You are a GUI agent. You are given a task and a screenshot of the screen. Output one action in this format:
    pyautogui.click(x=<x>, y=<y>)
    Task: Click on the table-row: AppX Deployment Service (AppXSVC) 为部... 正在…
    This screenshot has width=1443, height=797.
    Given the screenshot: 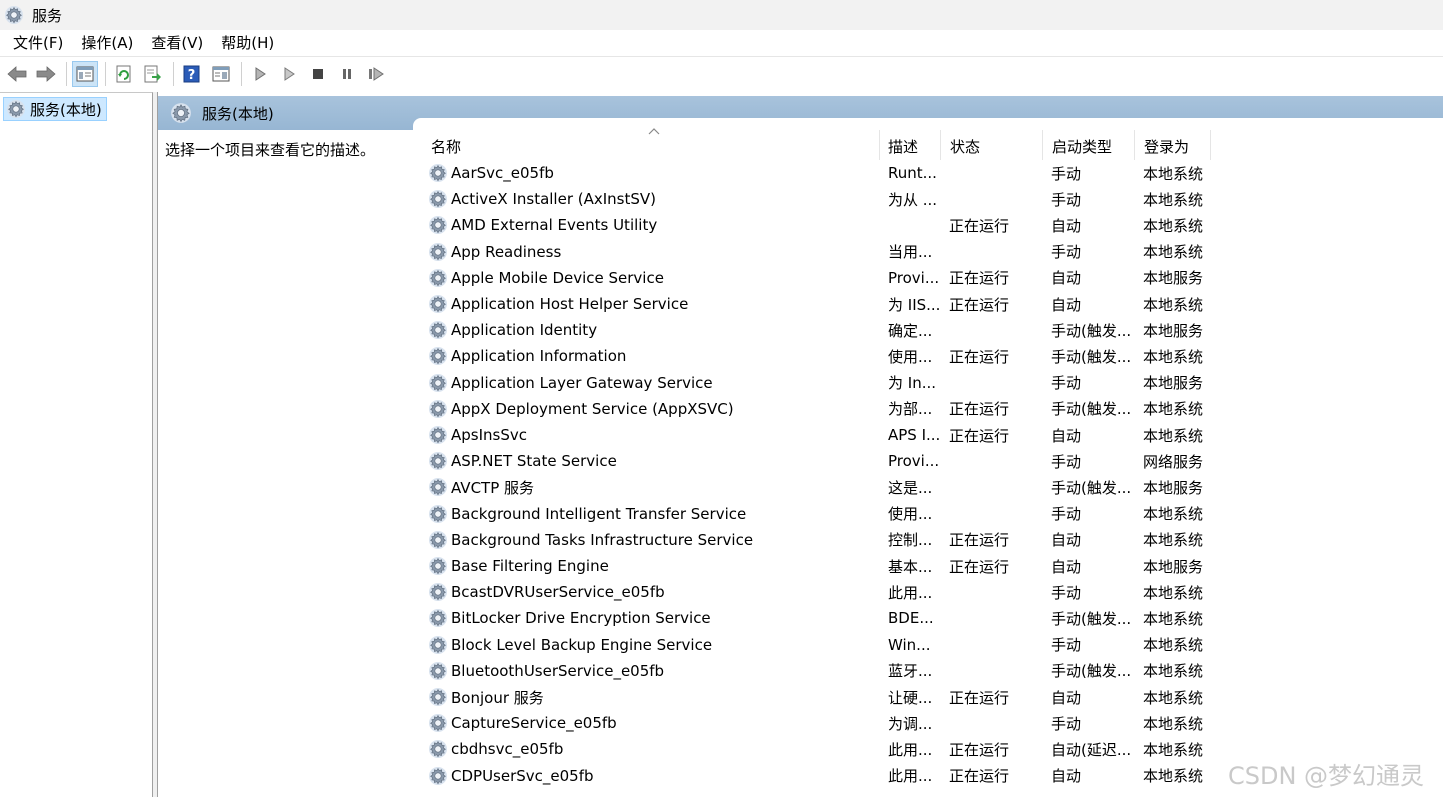 What is the action you would take?
    pyautogui.click(x=825, y=409)
    